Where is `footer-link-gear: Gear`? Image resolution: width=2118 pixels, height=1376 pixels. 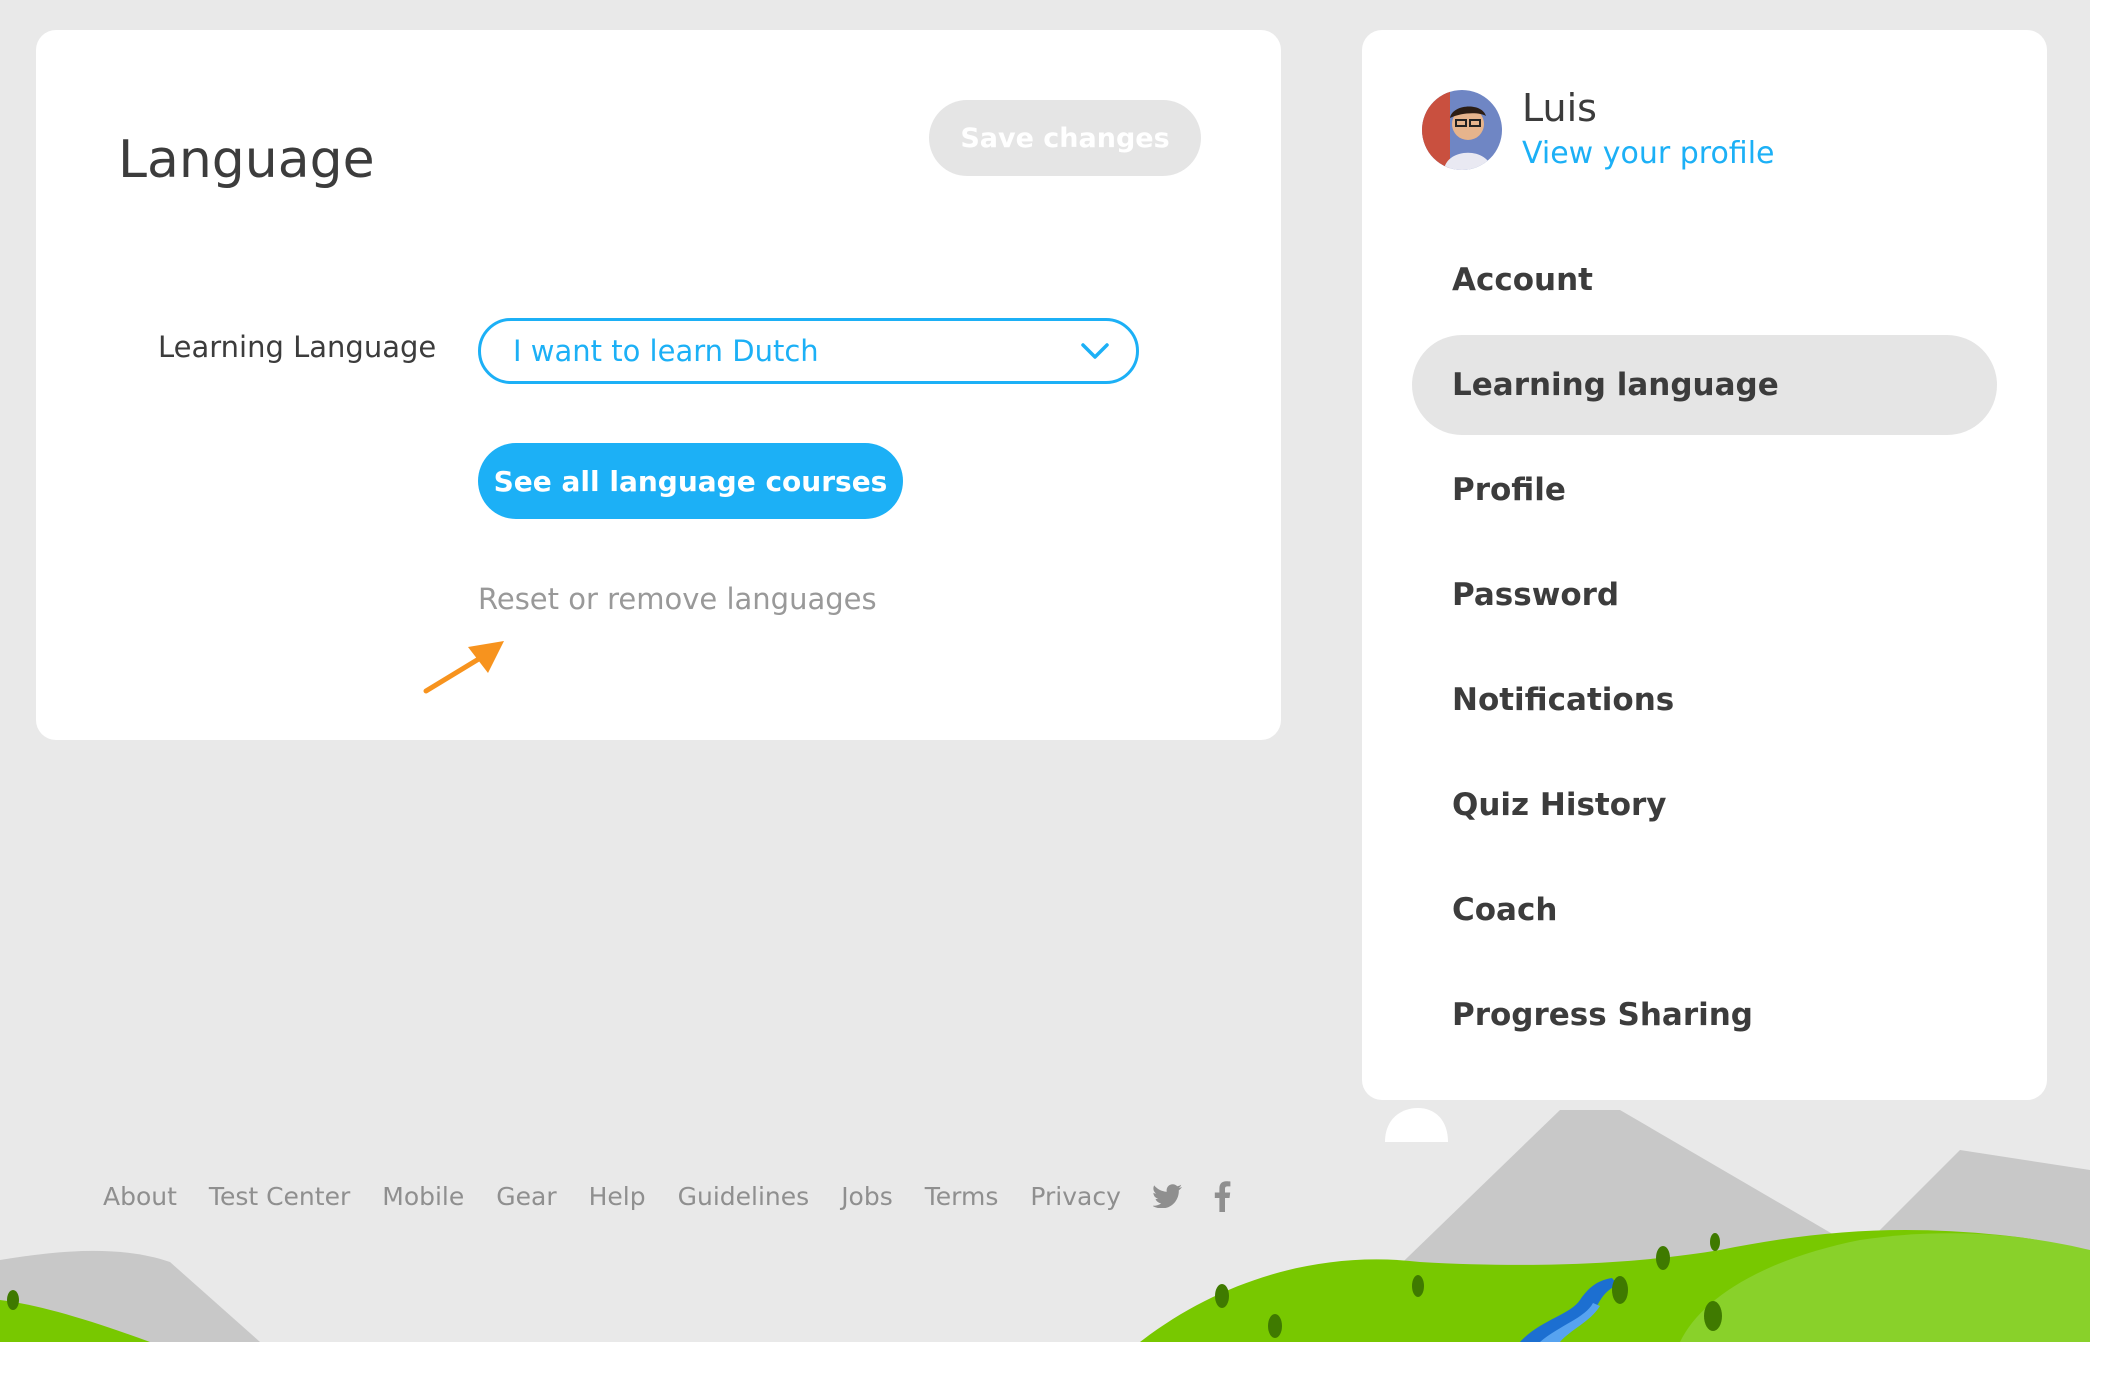
footer-link-gear: Gear is located at coordinates (526, 1196).